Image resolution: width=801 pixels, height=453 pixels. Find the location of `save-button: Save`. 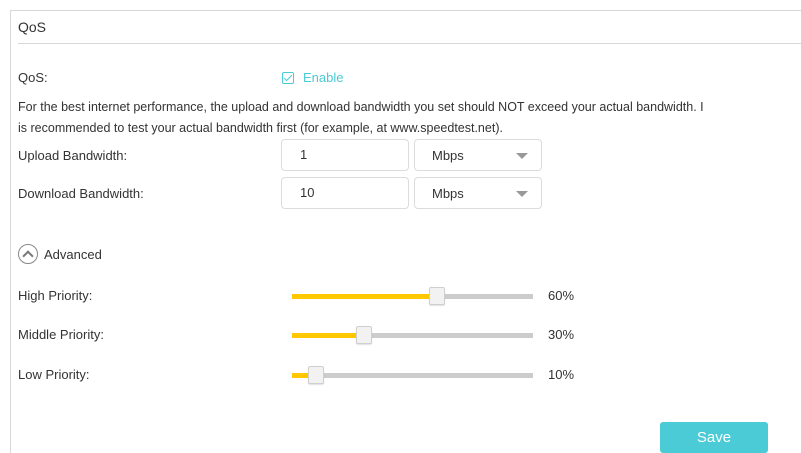

save-button: Save is located at coordinates (714, 437).